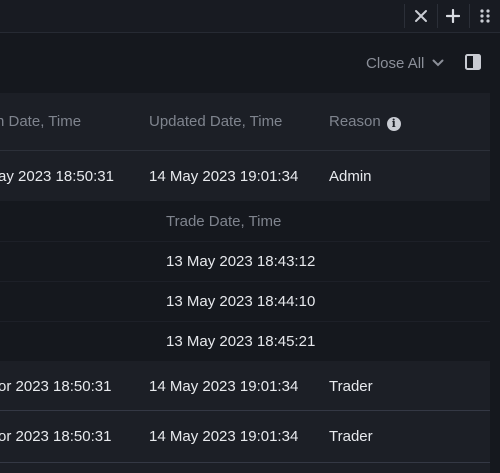 The width and height of the screenshot is (500, 473). I want to click on cell-created: ay 2023 18:50:31, so click(57, 176).